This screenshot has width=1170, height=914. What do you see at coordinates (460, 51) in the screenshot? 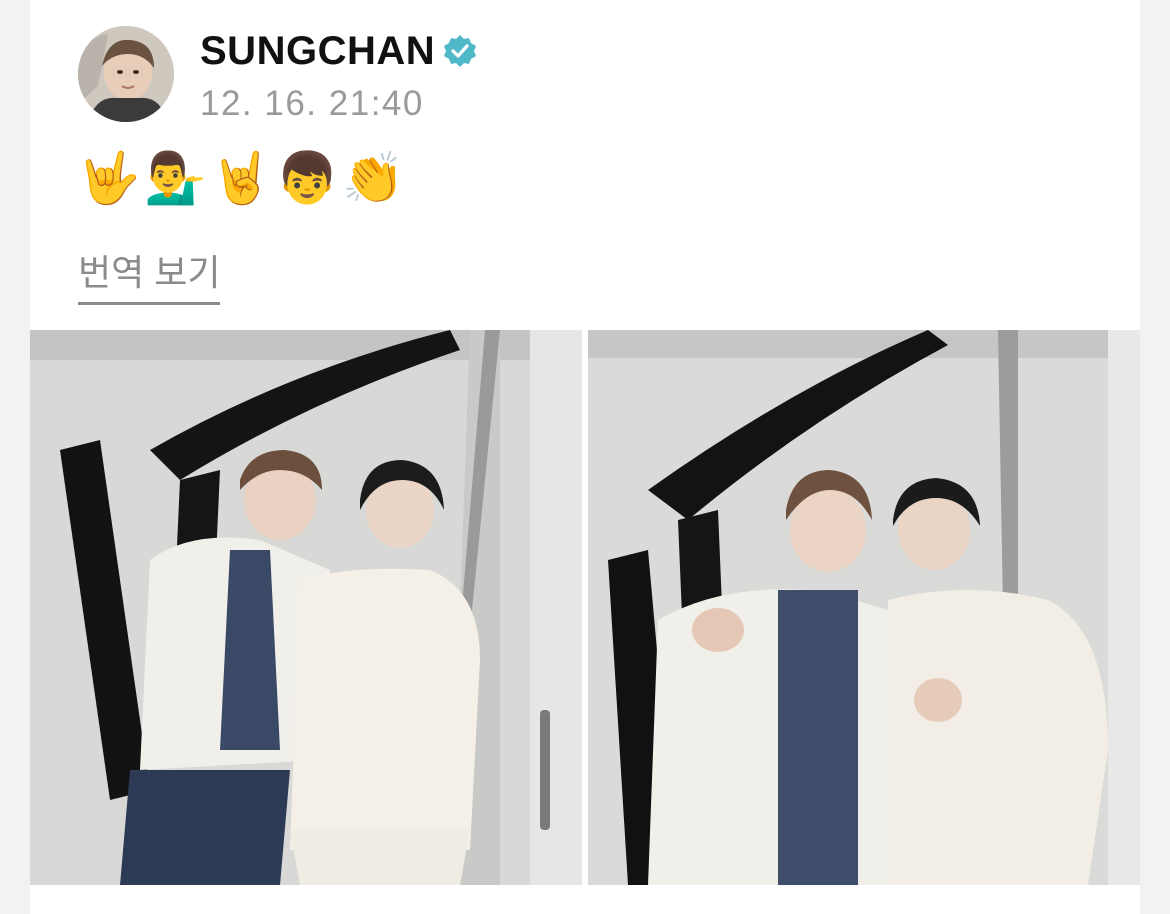
I see `verified-badge-icon` at bounding box center [460, 51].